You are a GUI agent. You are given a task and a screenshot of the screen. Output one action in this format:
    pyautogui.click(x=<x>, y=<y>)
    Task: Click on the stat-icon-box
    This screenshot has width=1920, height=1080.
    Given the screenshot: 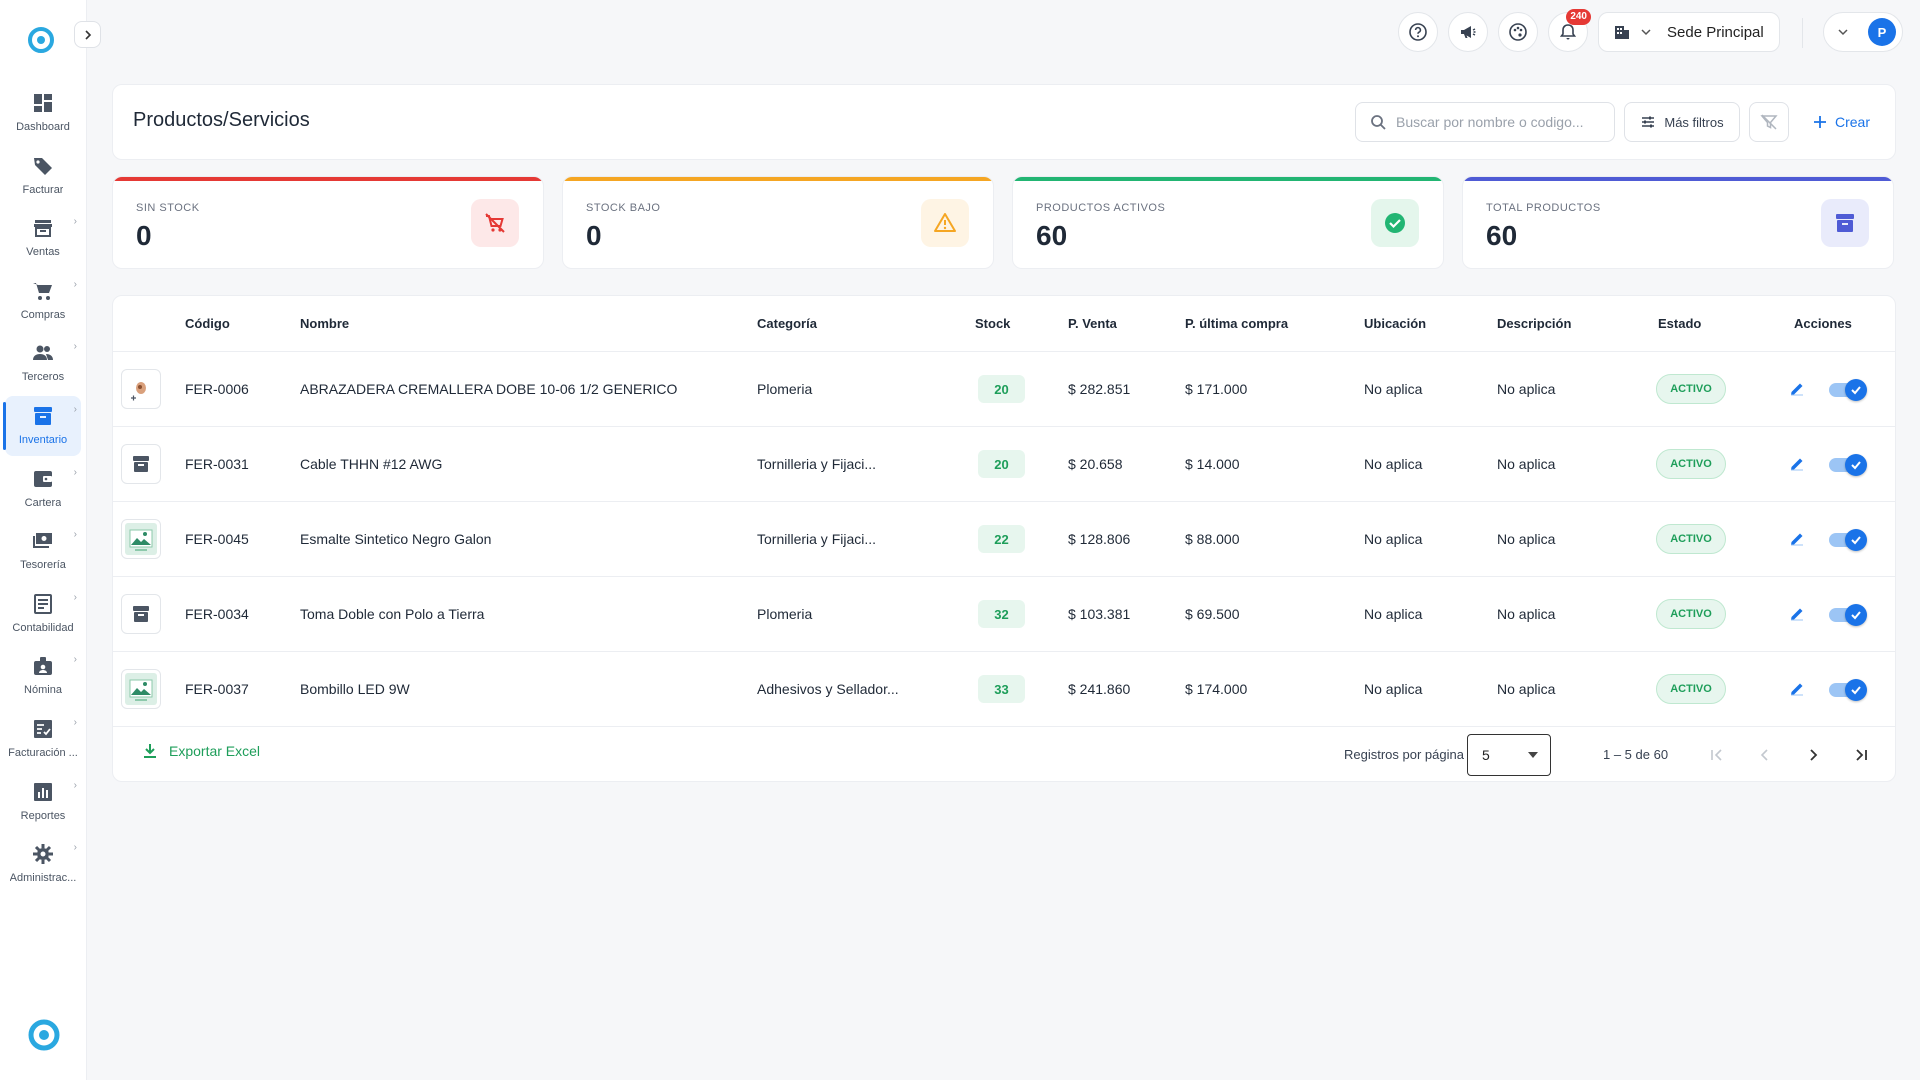 What is the action you would take?
    pyautogui.click(x=945, y=223)
    